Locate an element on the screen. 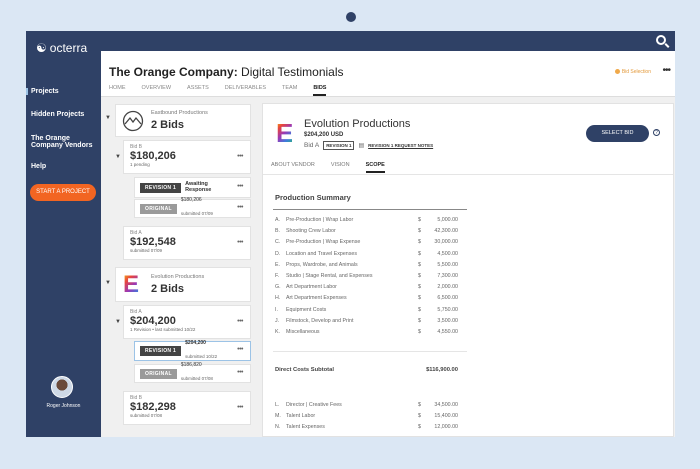  line-item: K. Miscellaneous $4,550.00 is located at coordinates (366, 332).